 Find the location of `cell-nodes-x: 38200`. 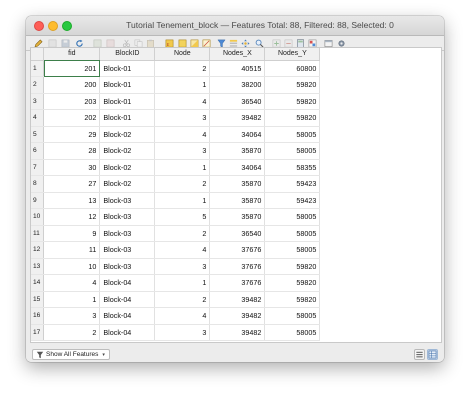

cell-nodes-x: 38200 is located at coordinates (237, 85).